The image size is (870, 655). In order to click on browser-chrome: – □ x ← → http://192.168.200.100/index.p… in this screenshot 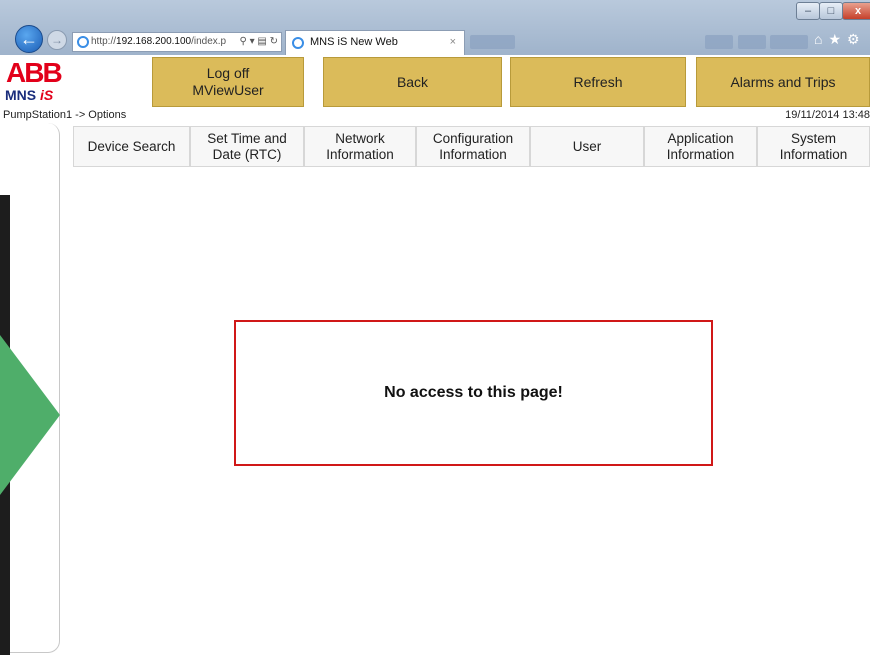, I will do `click(435, 27)`.